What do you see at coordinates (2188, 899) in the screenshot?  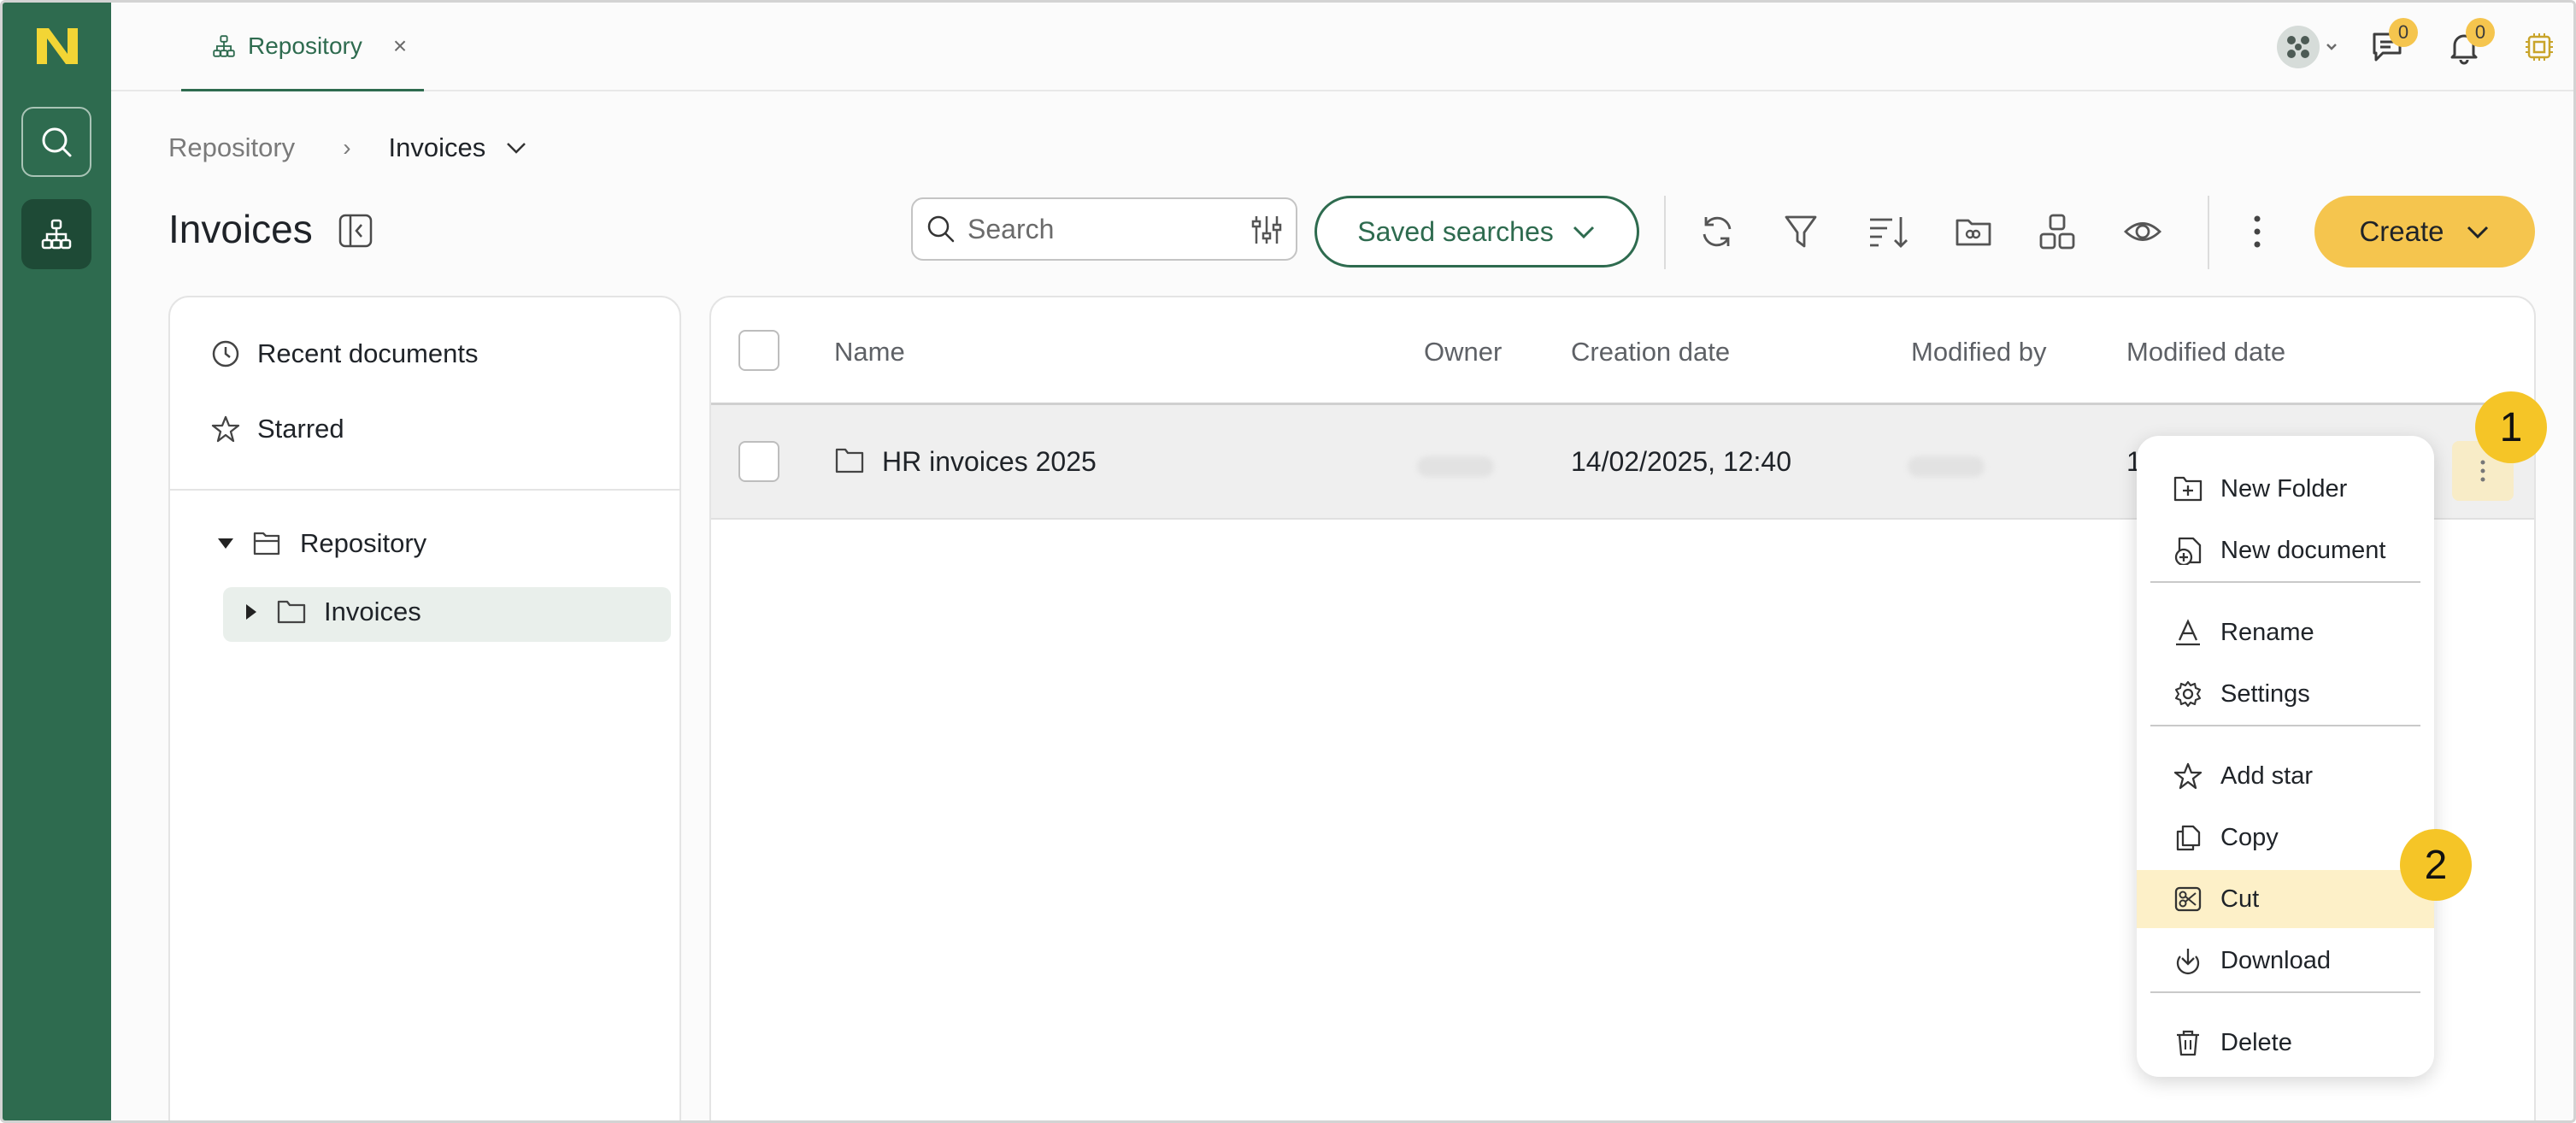 I see `scissors-icon` at bounding box center [2188, 899].